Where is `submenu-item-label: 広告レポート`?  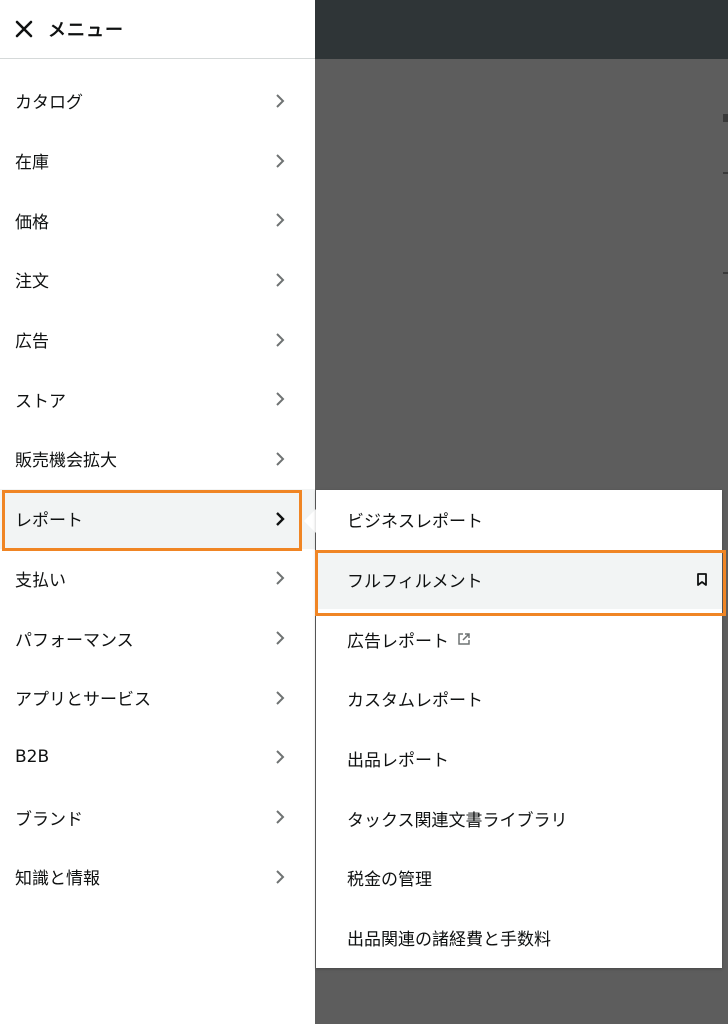 submenu-item-label: 広告レポート is located at coordinates (398, 641).